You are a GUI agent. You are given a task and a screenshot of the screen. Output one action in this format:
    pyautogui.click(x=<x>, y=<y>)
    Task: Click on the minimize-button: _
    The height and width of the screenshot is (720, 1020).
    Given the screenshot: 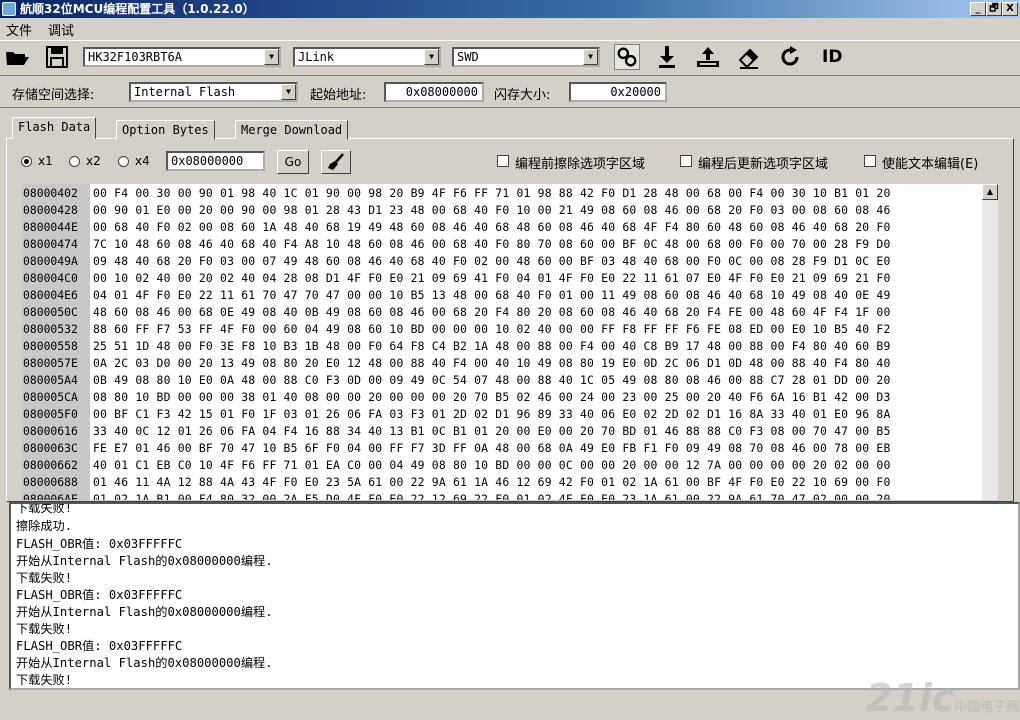 What is the action you would take?
    pyautogui.click(x=978, y=9)
    